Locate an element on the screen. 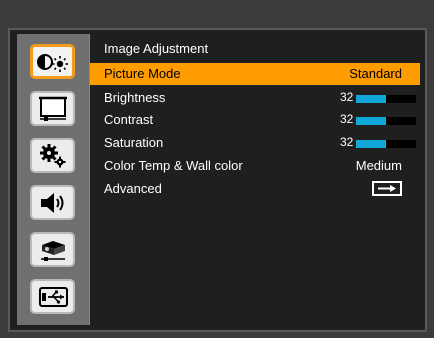 The height and width of the screenshot is (338, 434). sidebar-item-usb is located at coordinates (52, 296).